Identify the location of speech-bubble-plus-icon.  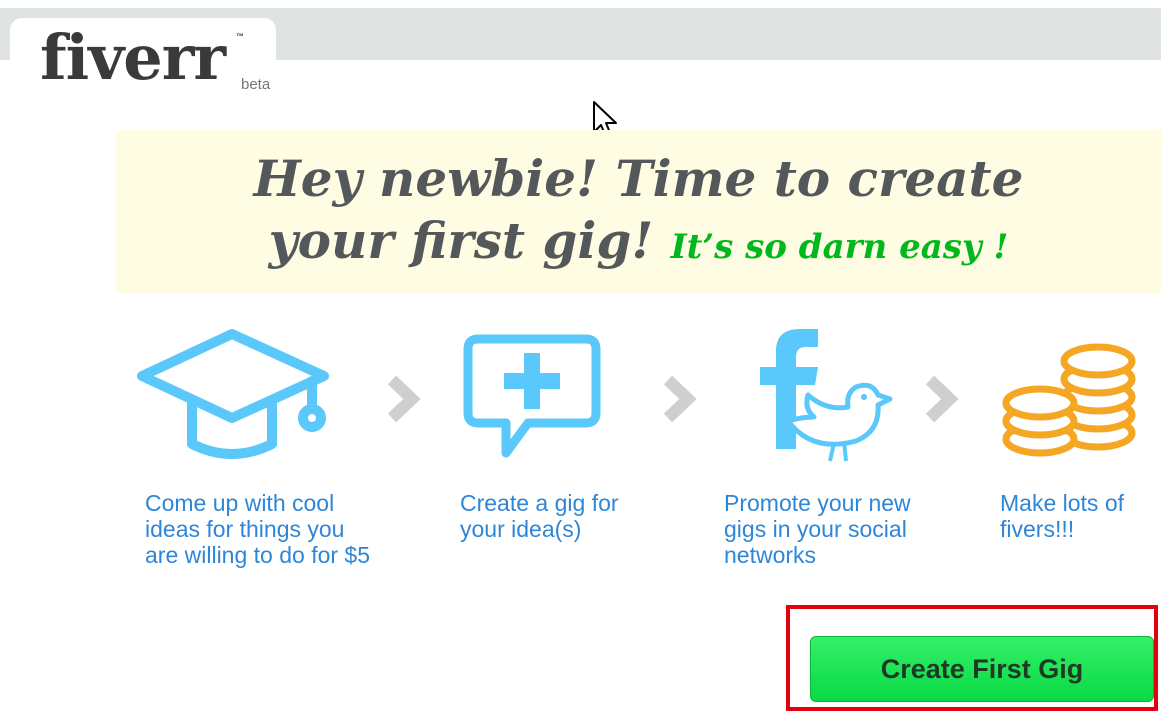
(532, 396).